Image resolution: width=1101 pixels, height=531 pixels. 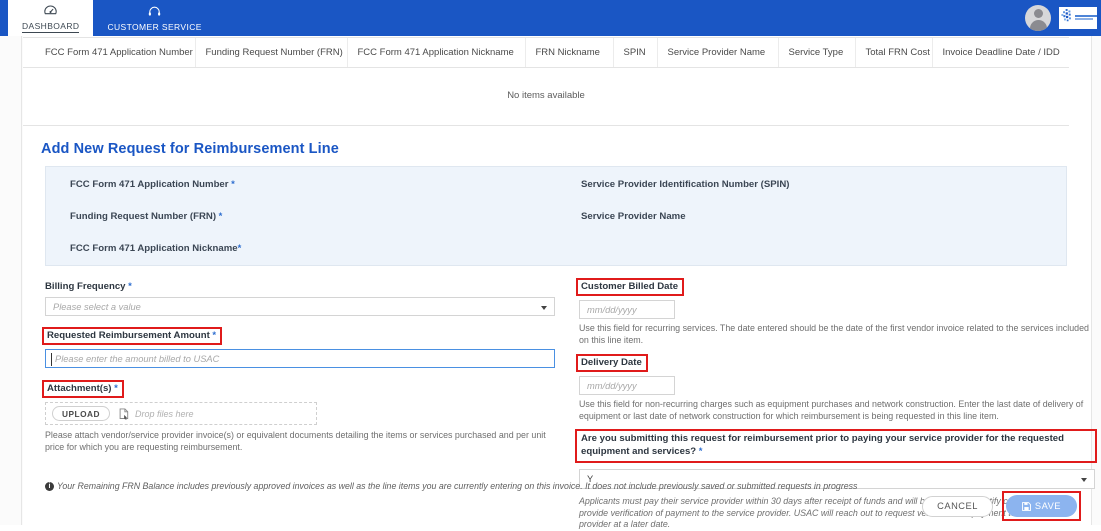 What do you see at coordinates (893, 52) in the screenshot?
I see `col-total-frn-cost: Total FRN Cost` at bounding box center [893, 52].